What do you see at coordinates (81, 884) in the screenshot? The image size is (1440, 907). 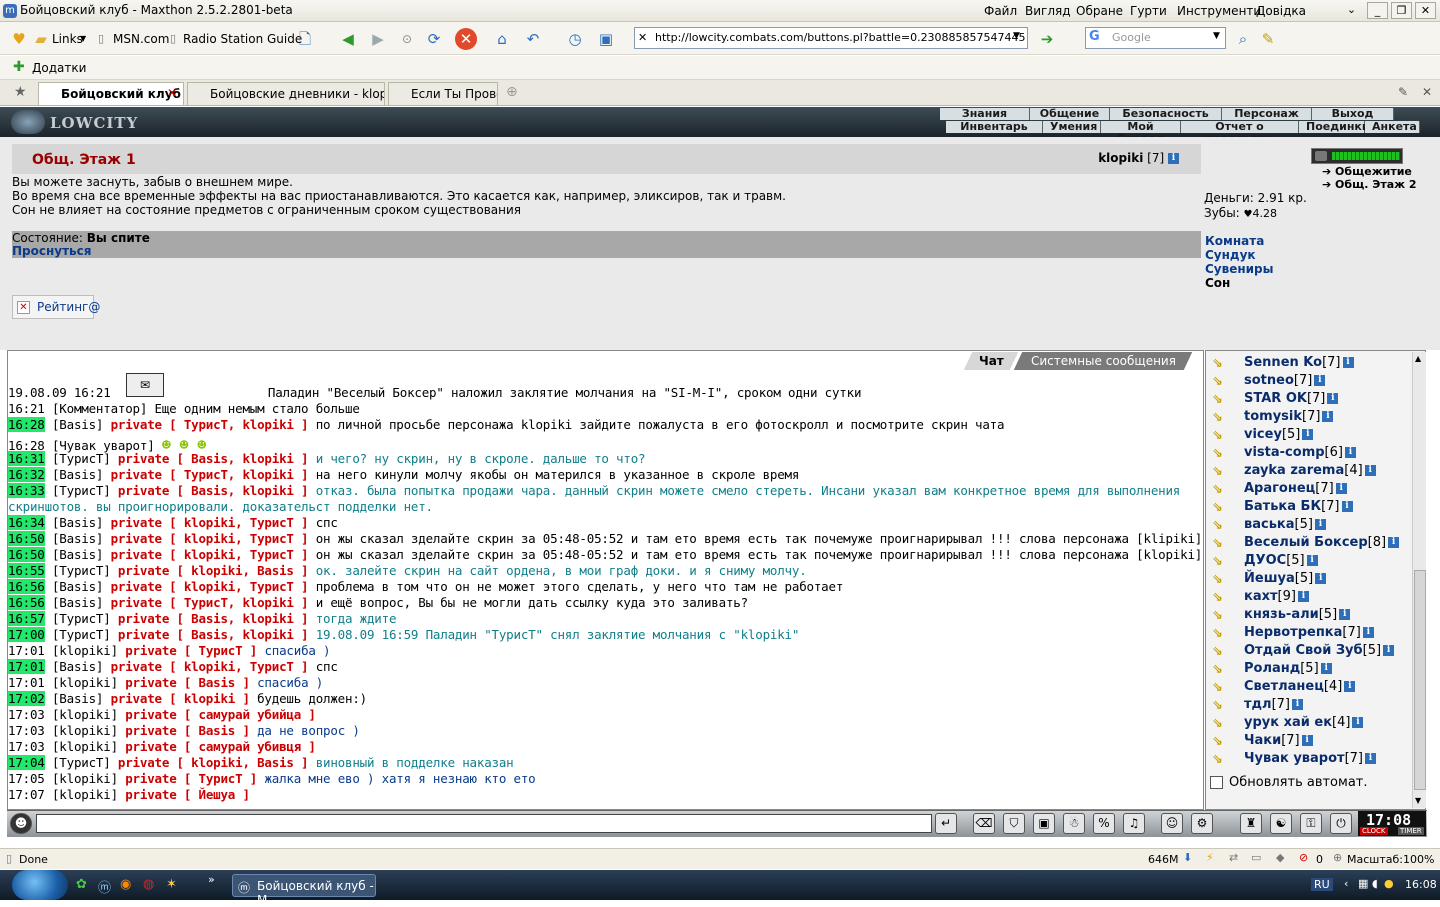 I see `quicklaunch-icon: ✿` at bounding box center [81, 884].